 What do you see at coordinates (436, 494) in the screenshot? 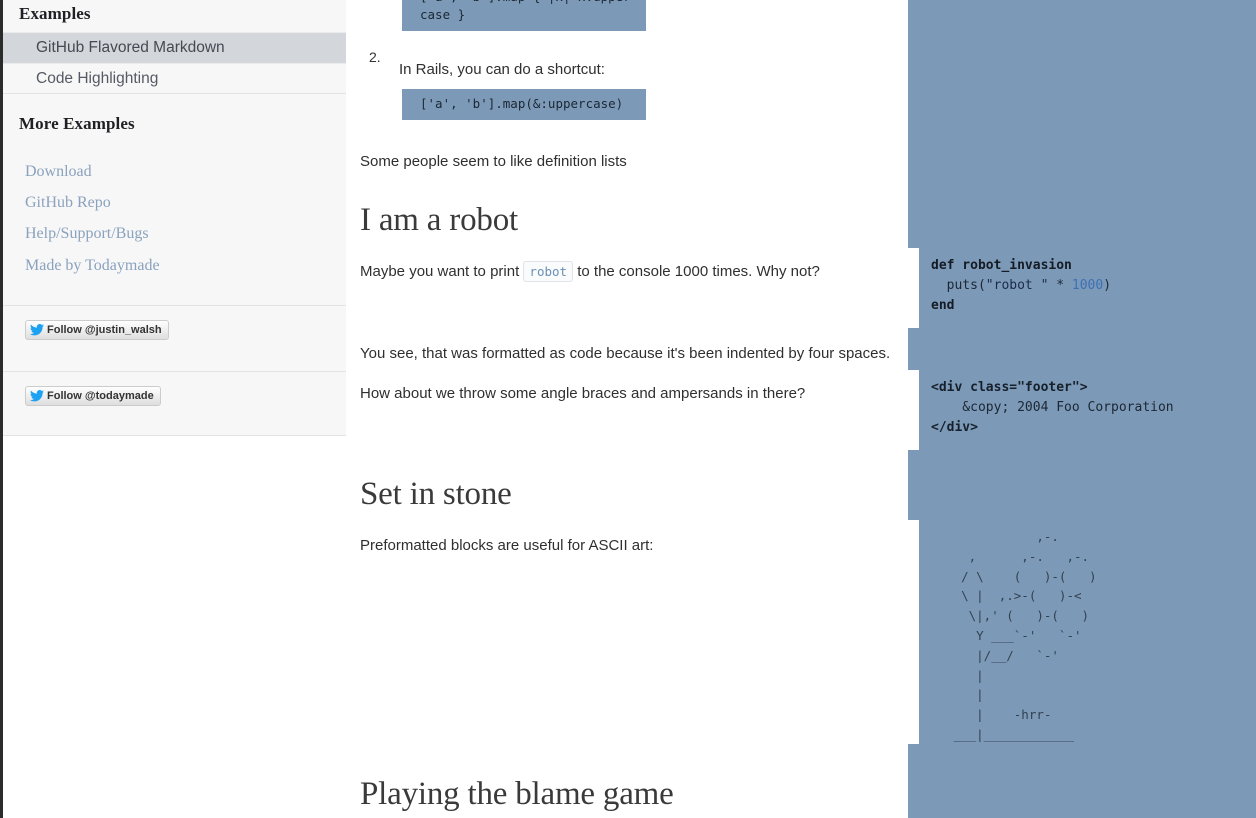
I see `heading-set-in-stone: Set in stone` at bounding box center [436, 494].